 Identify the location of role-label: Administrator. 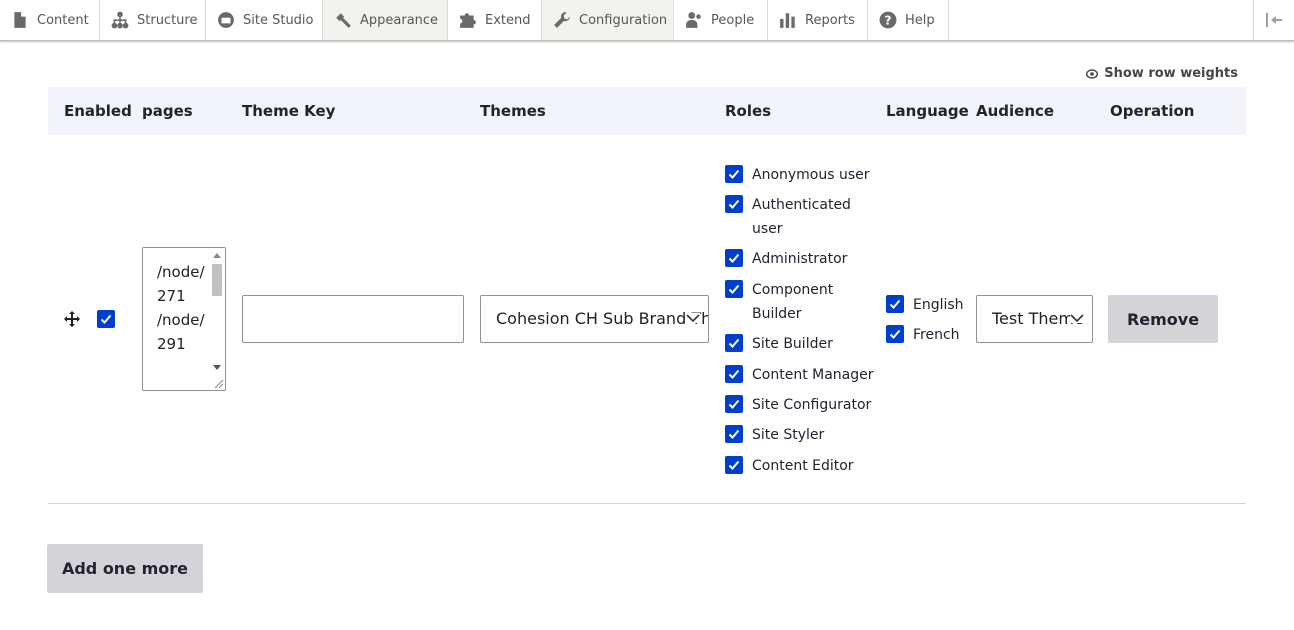
(800, 259).